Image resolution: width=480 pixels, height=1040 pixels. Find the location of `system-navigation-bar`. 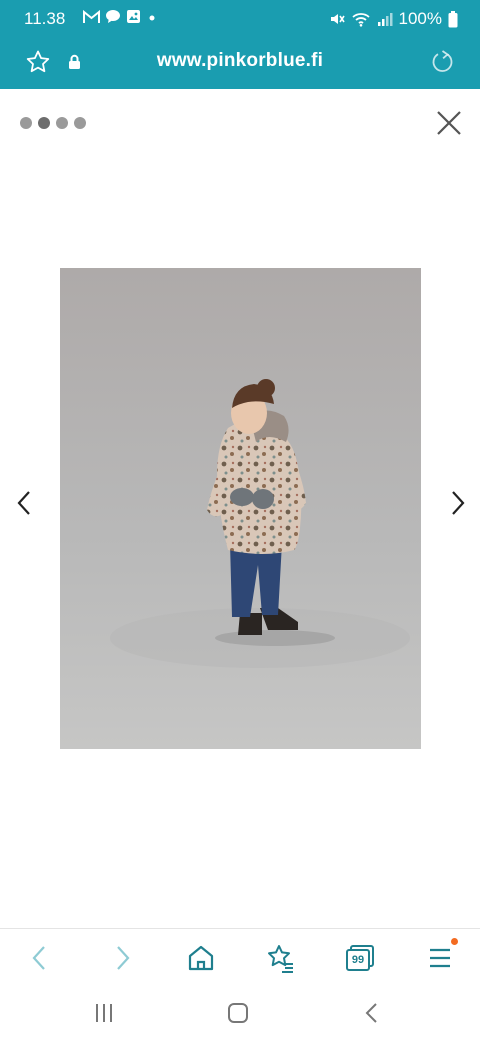

system-navigation-bar is located at coordinates (240, 1013).